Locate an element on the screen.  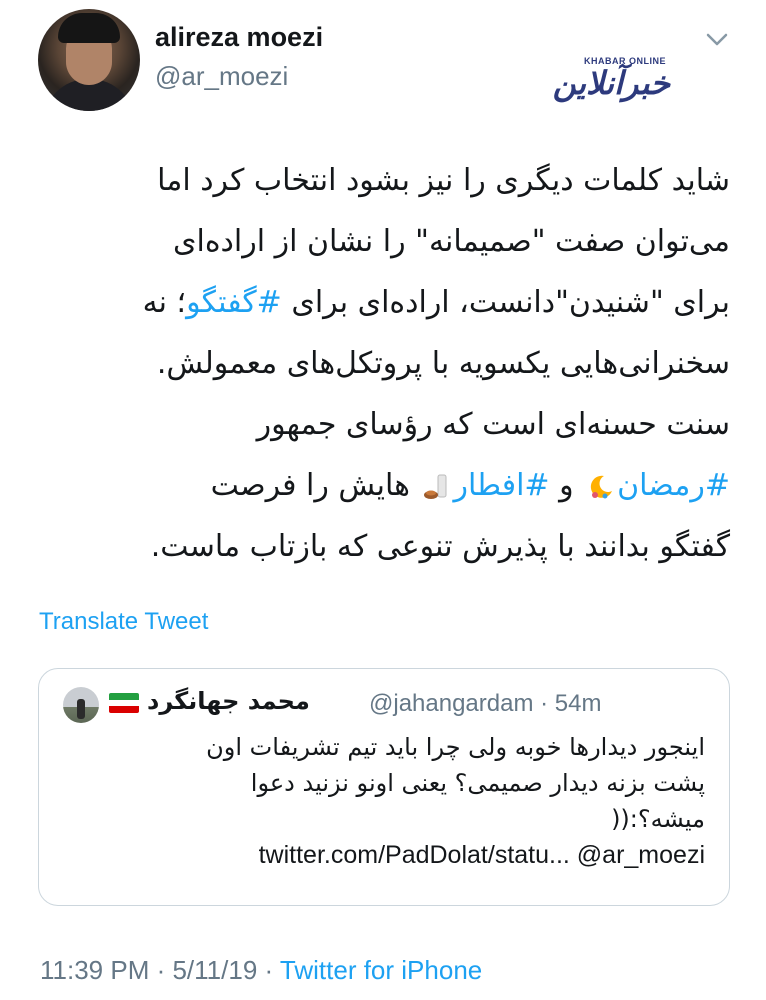
avatar-figure is located at coordinates (81, 709).